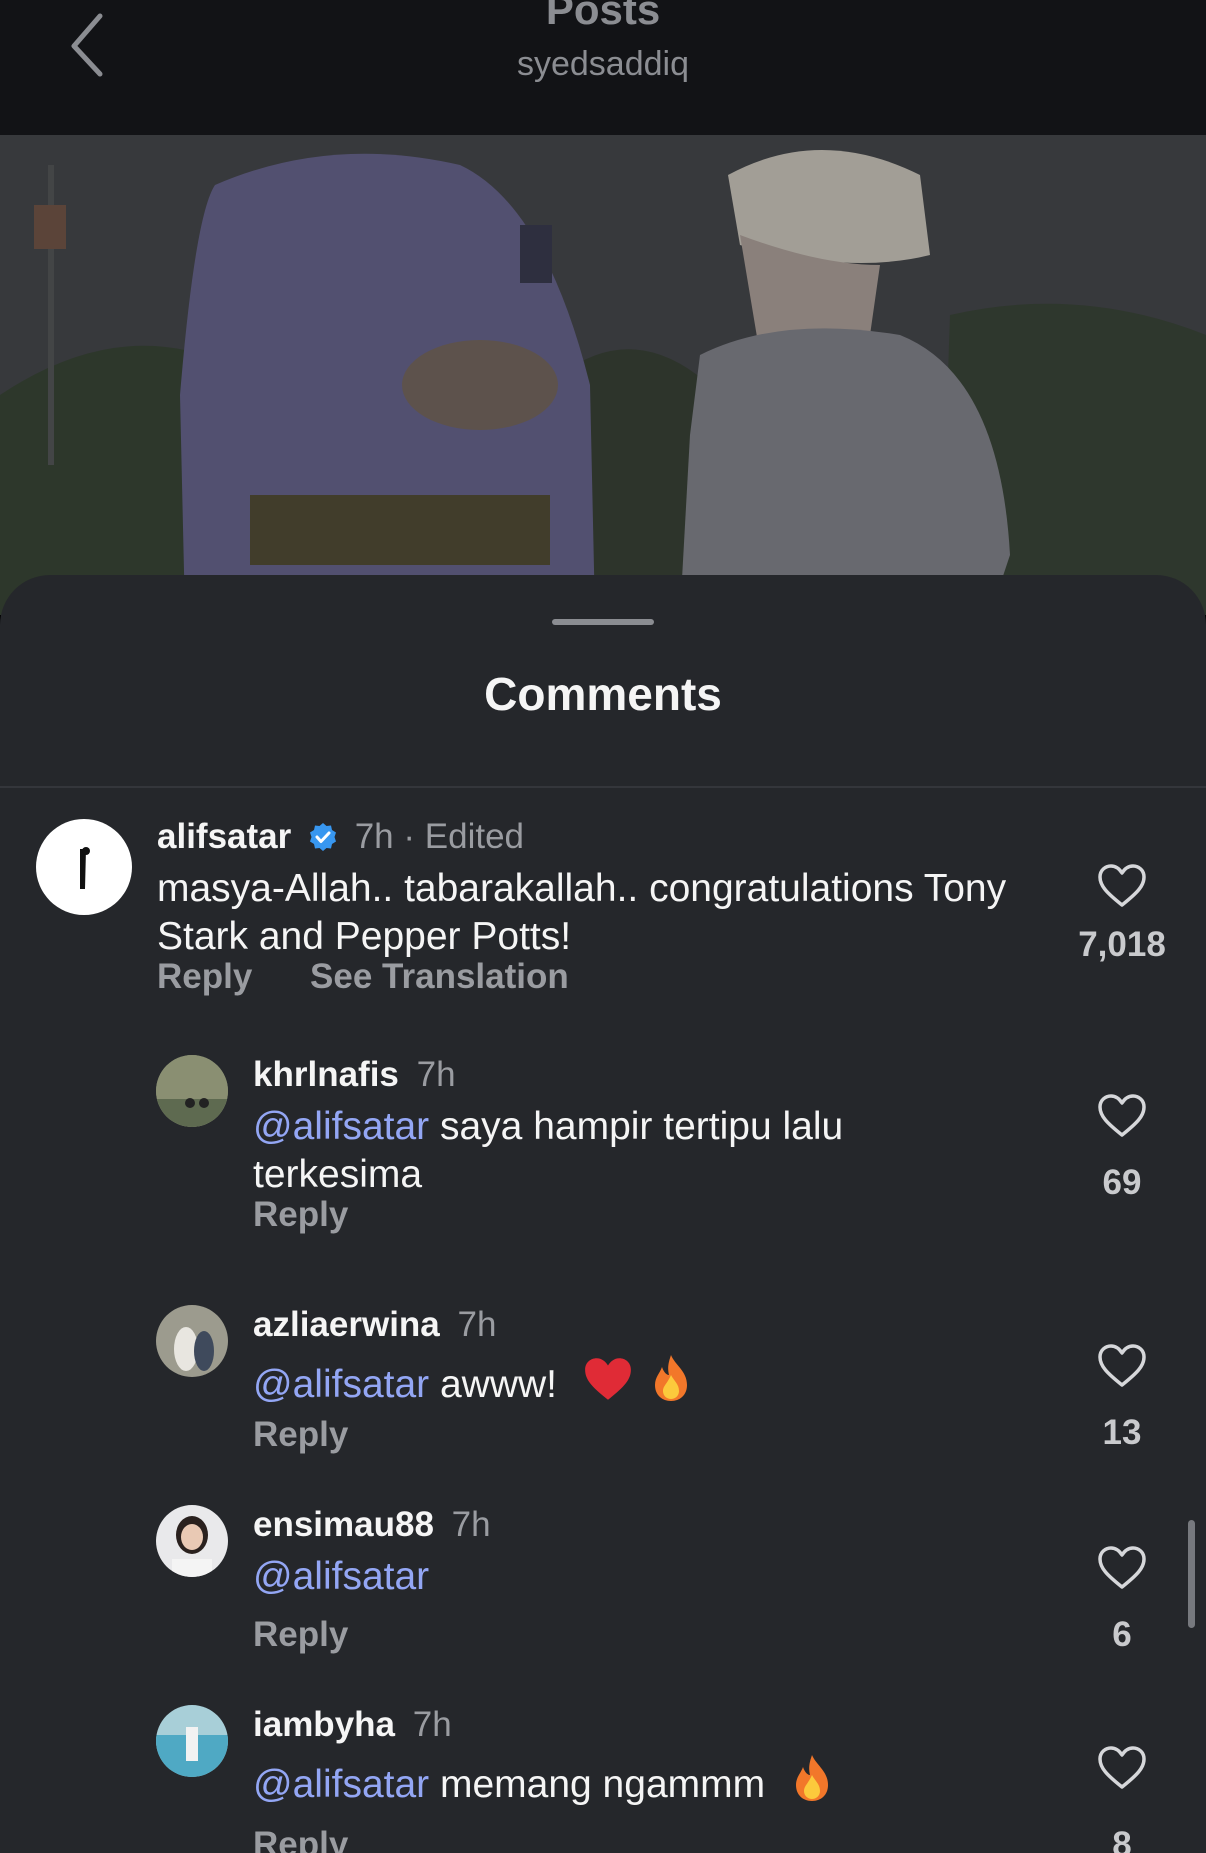 This screenshot has height=1853, width=1206. I want to click on top-bar: Posts syedsaddiq, so click(603, 67).